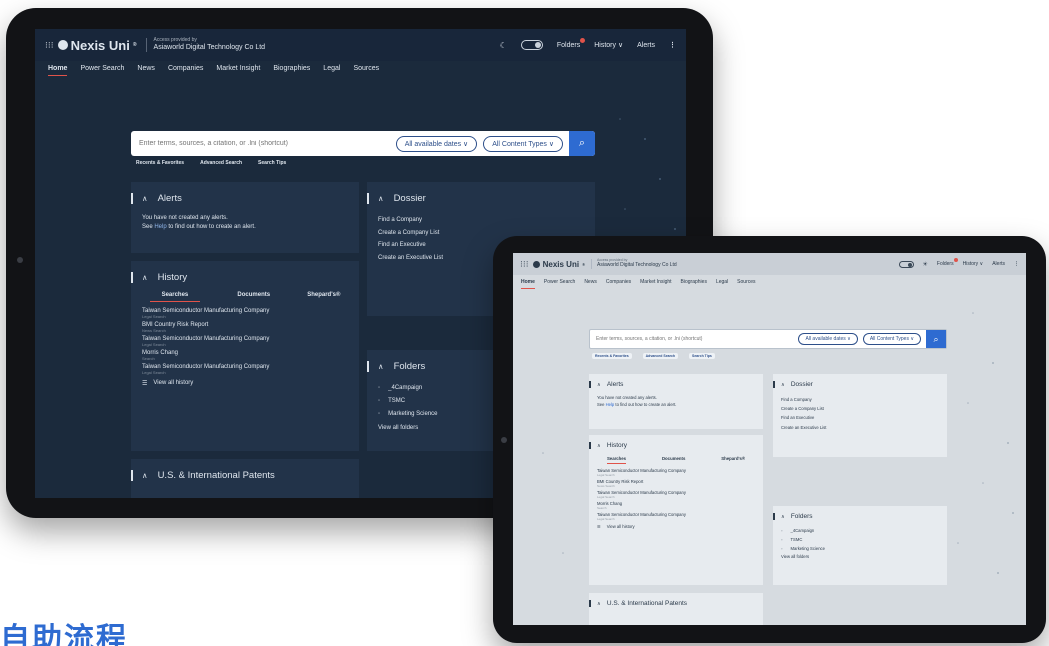 This screenshot has height=646, width=1049. I want to click on list-icon: ☰, so click(145, 384).